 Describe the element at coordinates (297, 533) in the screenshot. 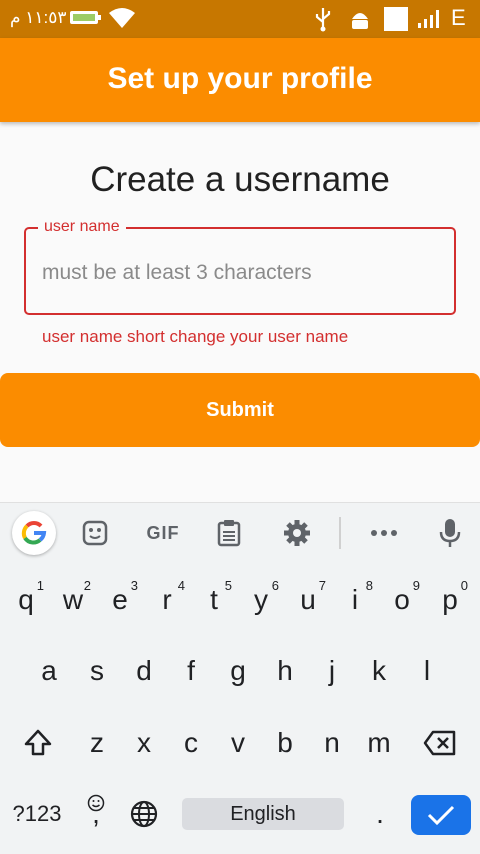

I see `settings-icon` at that location.